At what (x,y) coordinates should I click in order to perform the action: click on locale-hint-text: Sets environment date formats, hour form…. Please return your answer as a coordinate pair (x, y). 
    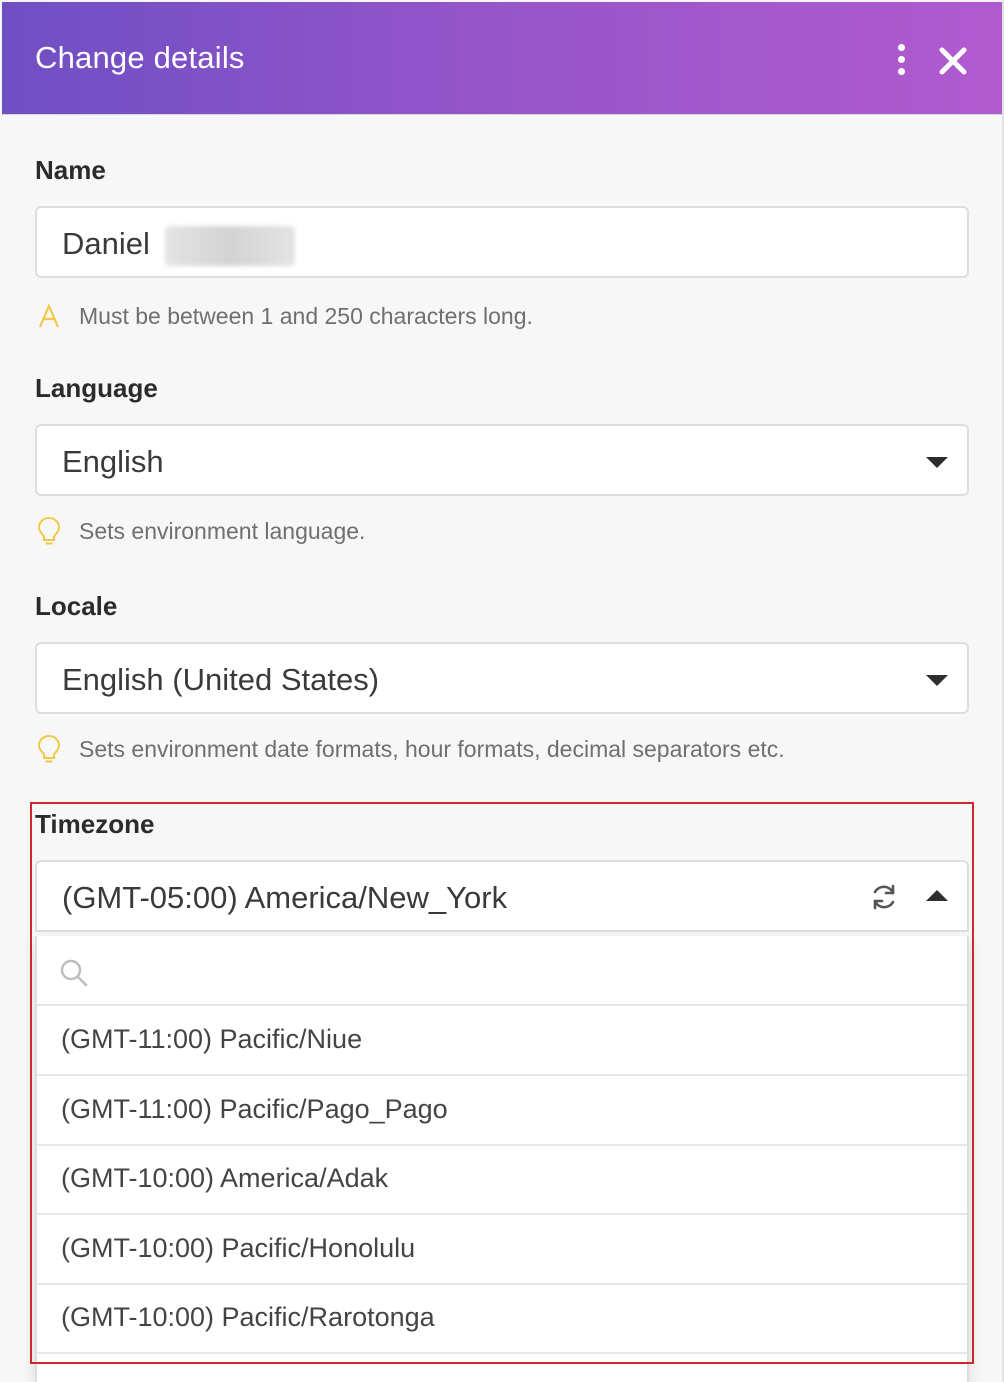
    Looking at the image, I should click on (432, 749).